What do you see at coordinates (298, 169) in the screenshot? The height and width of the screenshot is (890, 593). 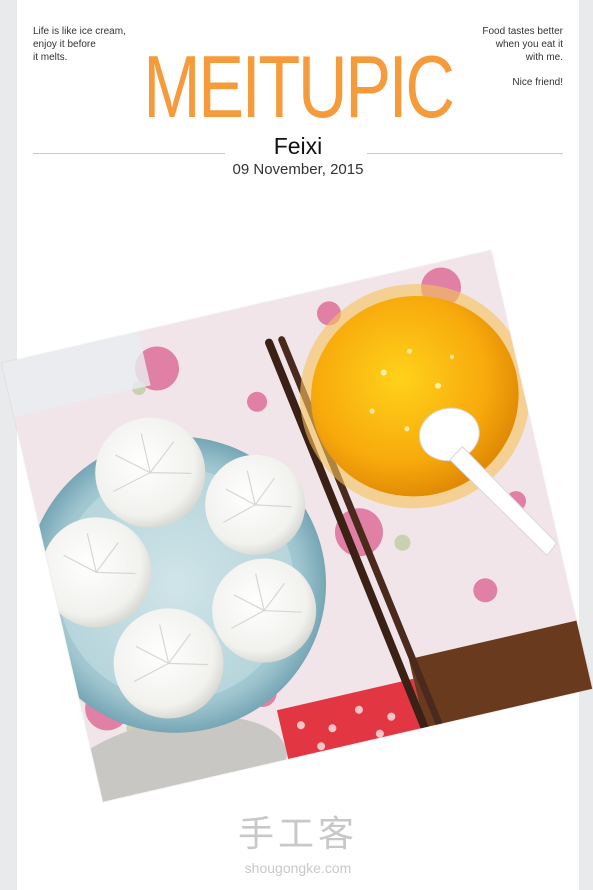 I see `post-date: 09 November, 2015` at bounding box center [298, 169].